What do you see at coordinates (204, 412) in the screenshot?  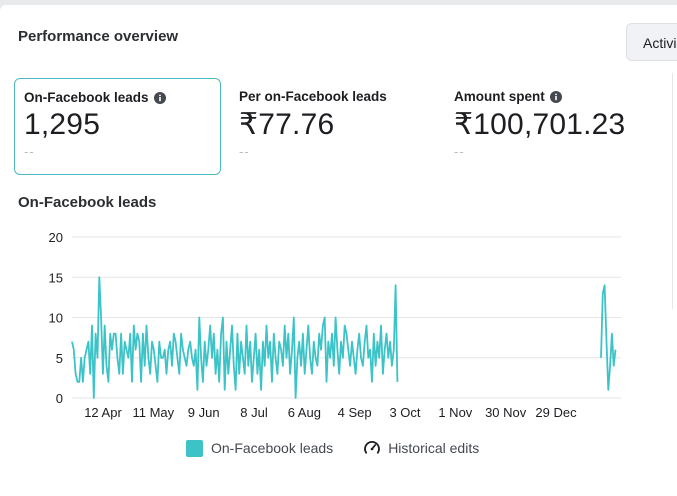 I see `x-tick-label: 9 Jun` at bounding box center [204, 412].